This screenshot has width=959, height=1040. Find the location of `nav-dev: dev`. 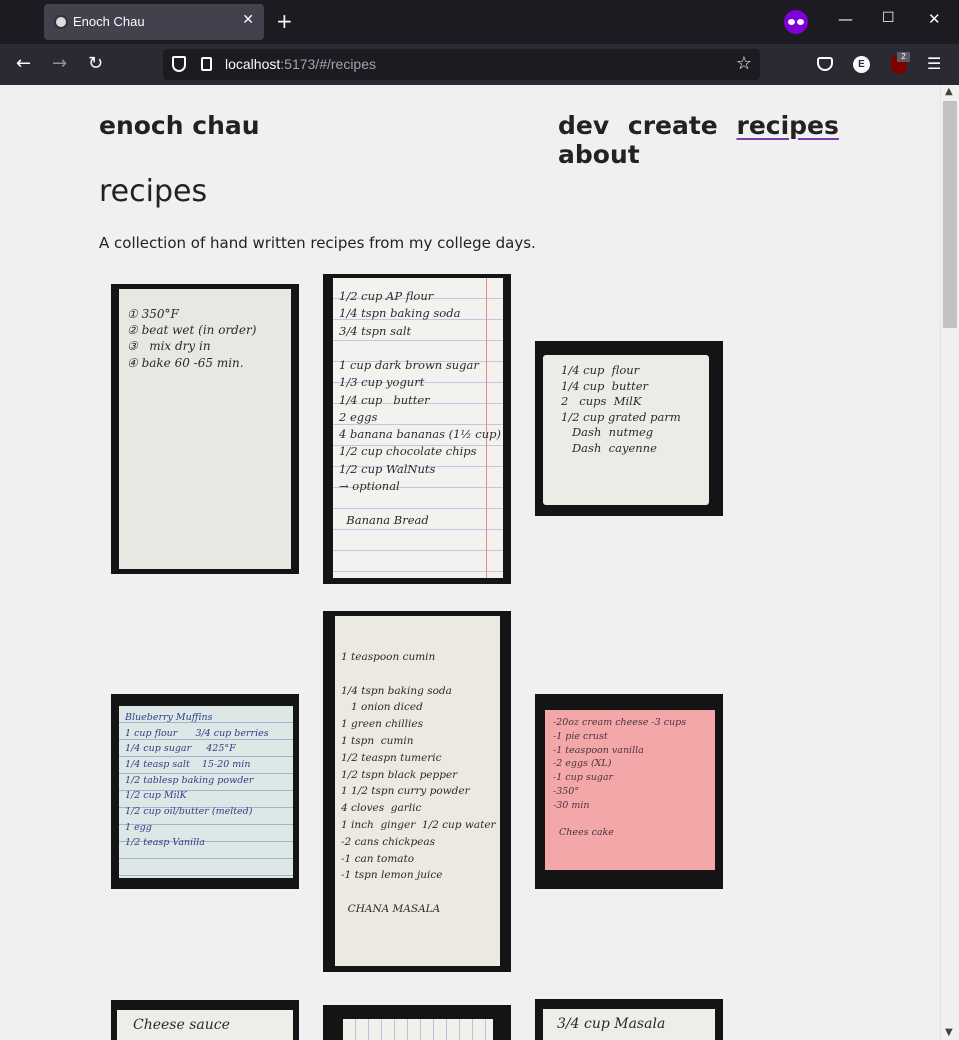

nav-dev: dev is located at coordinates (583, 125).